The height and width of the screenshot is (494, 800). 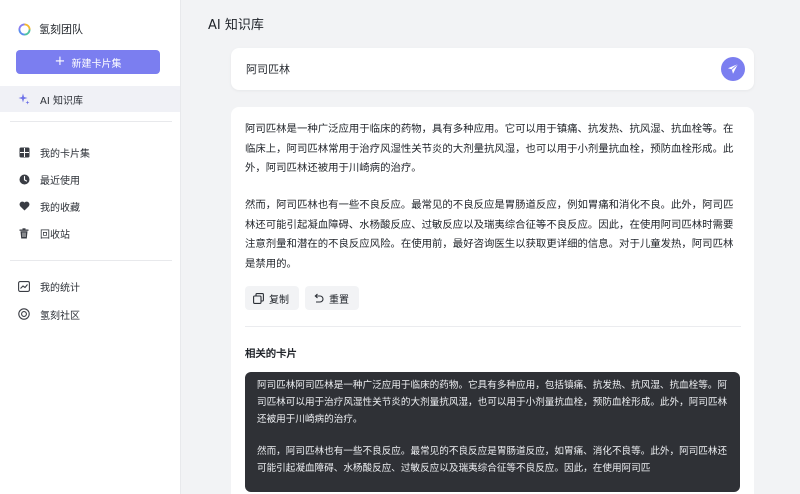 I want to click on sidebar-item-ai-knowledge: AI 知识库, so click(x=90, y=99).